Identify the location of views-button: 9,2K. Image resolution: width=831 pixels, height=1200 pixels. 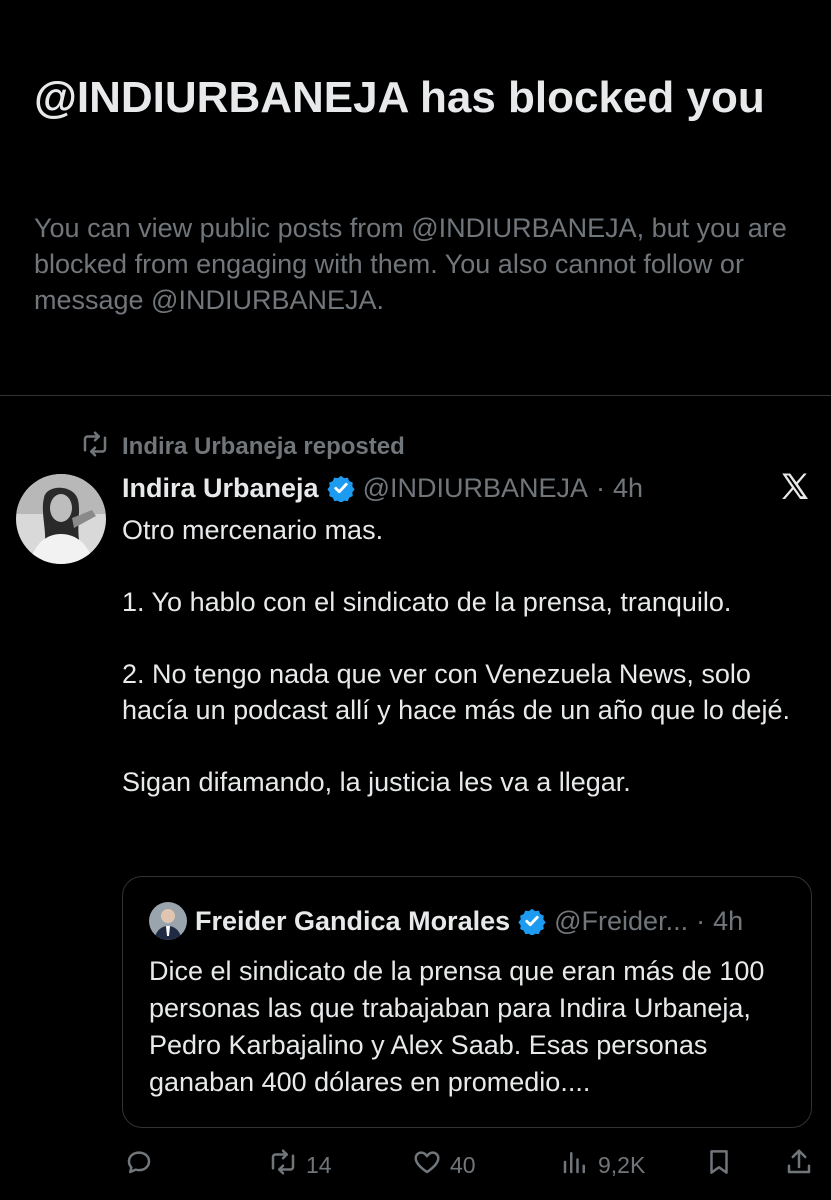
(602, 1165).